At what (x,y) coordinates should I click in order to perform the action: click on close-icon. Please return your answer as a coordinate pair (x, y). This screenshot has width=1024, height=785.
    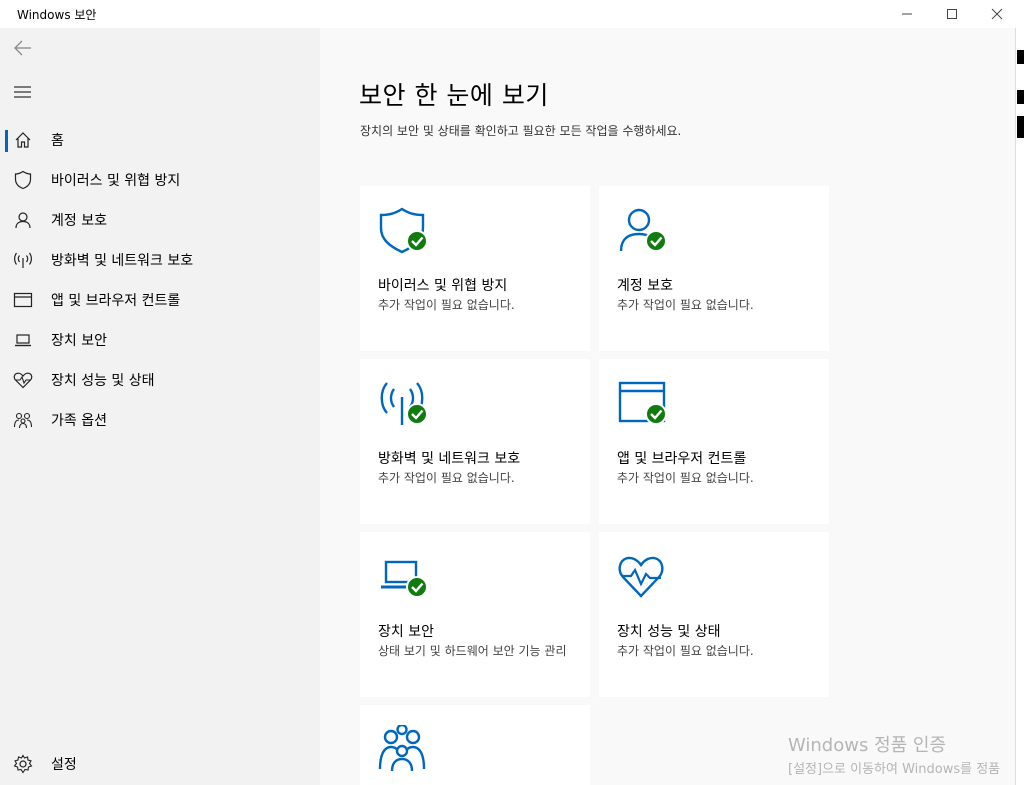
    Looking at the image, I should click on (997, 14).